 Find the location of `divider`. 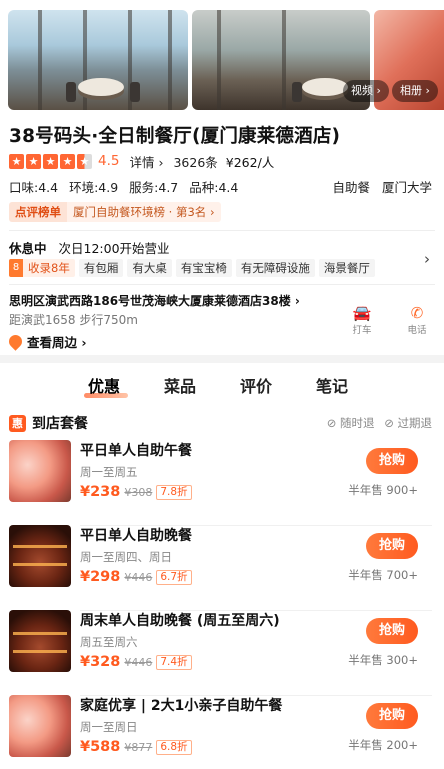

divider is located at coordinates (222, 284).